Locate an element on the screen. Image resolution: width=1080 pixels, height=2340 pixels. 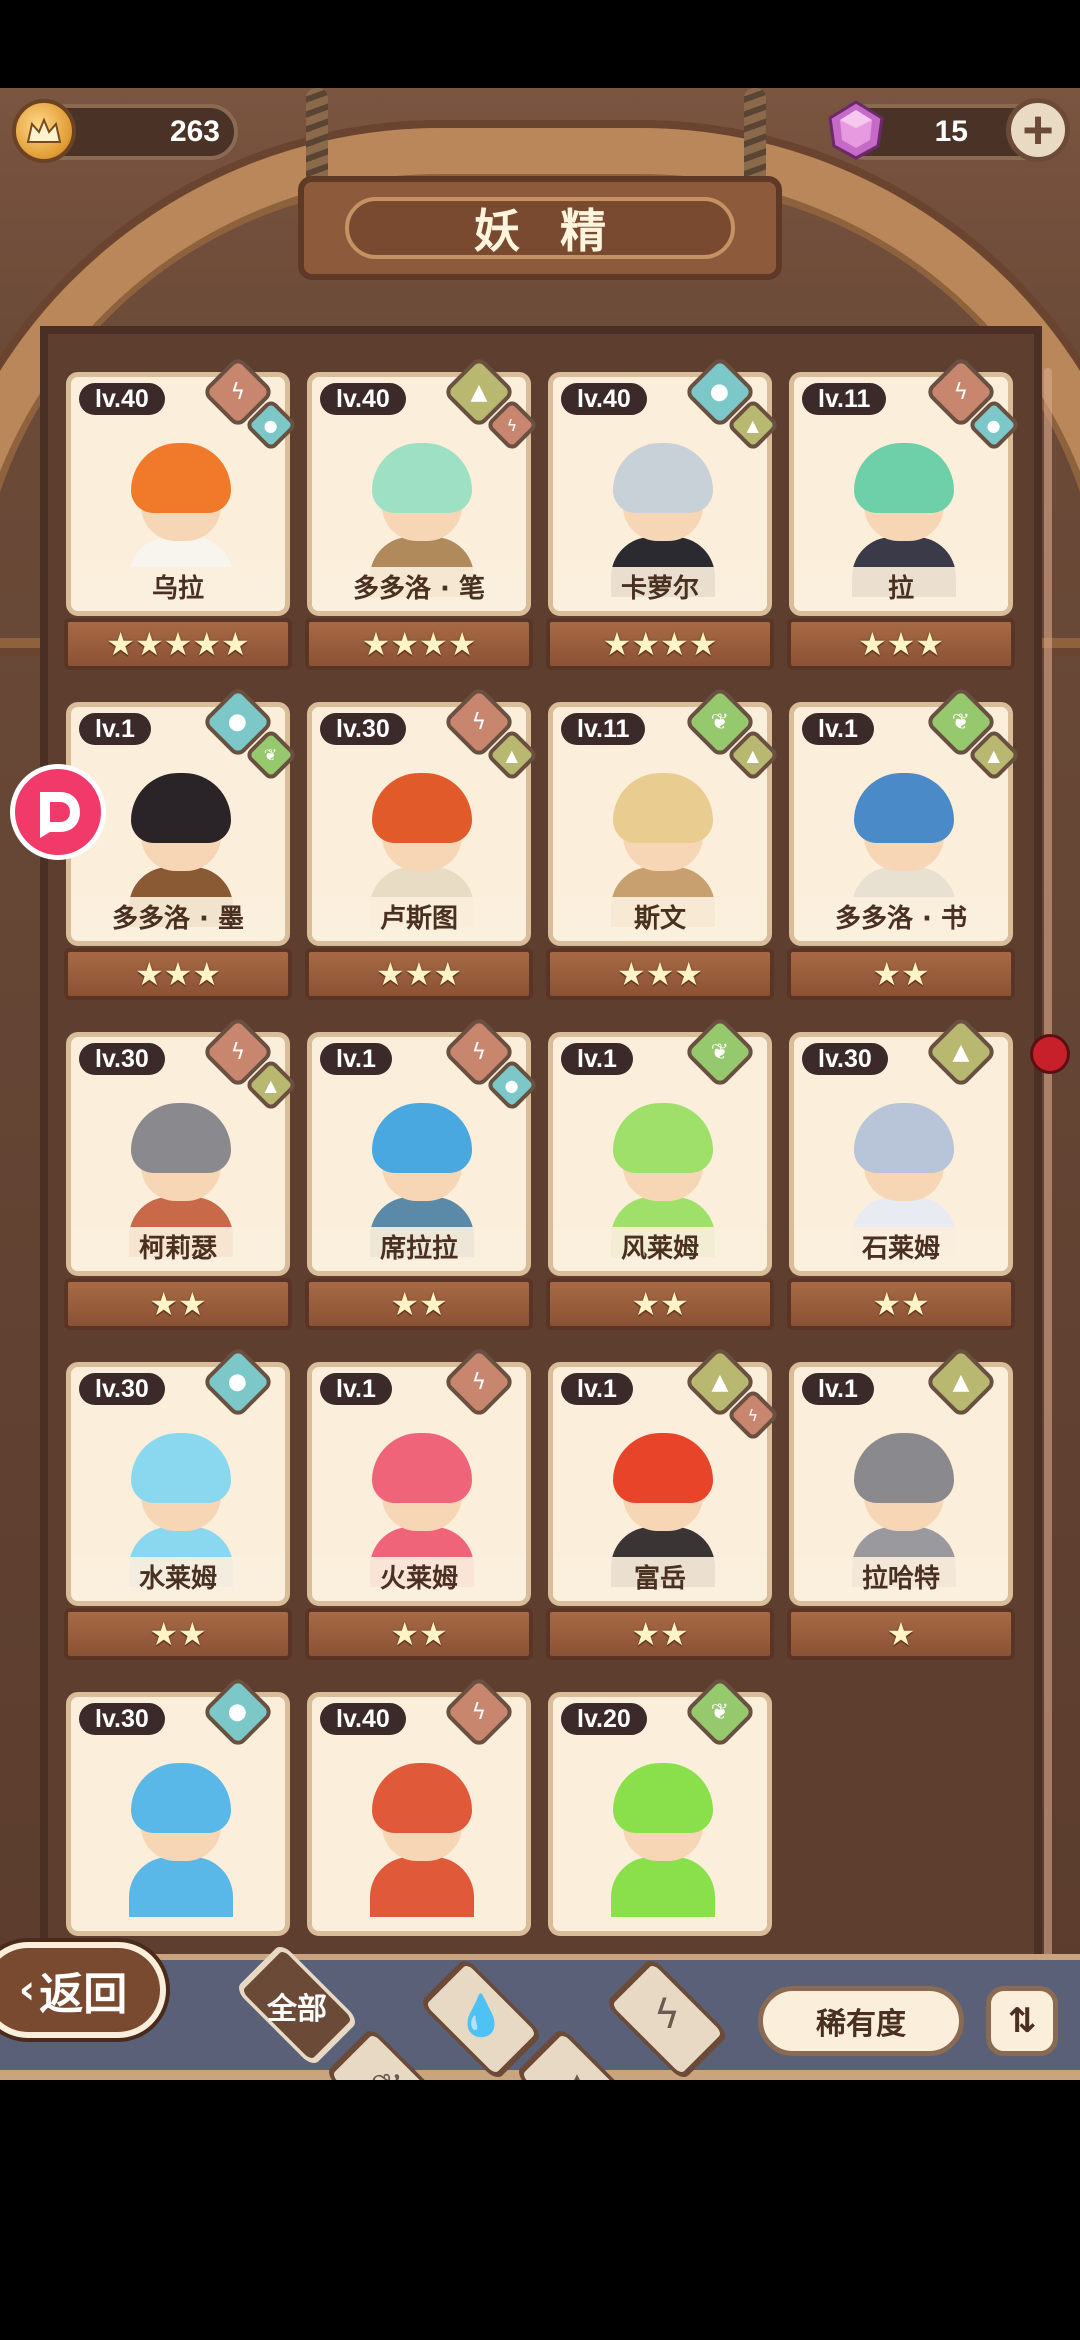
mountain-icon: ▲ is located at coordinates (577, 2072).